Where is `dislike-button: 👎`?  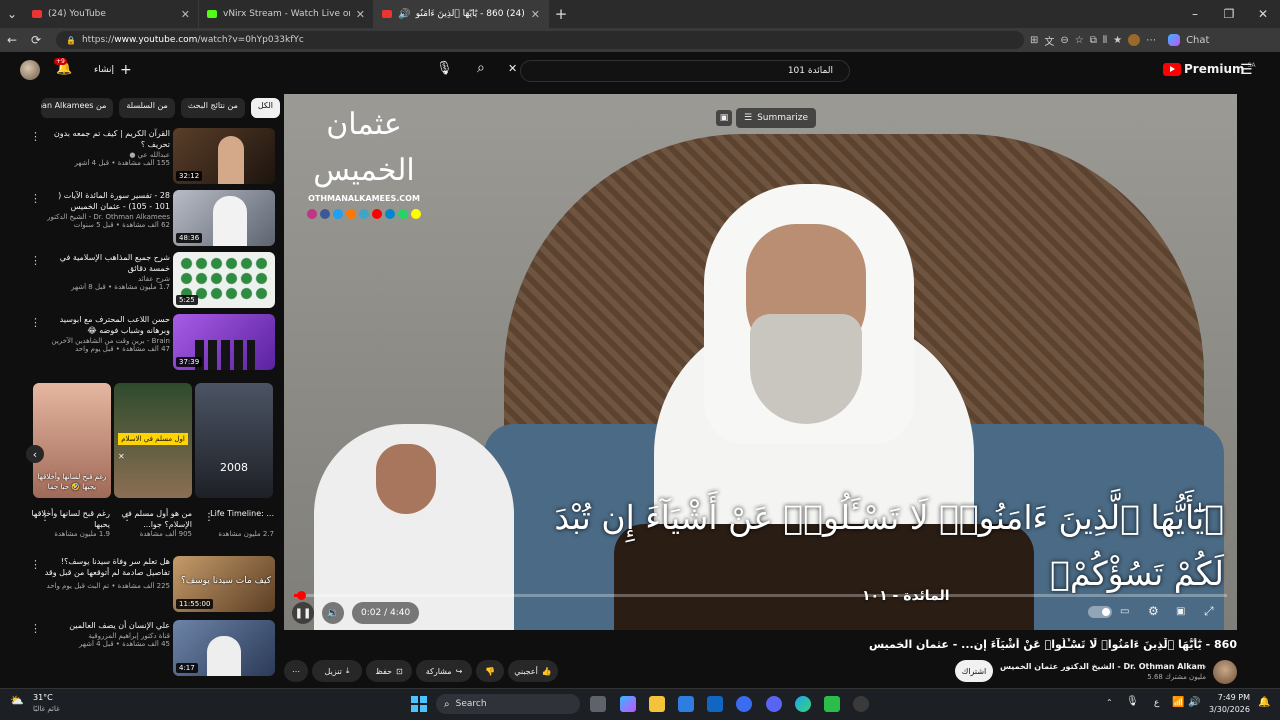 dislike-button: 👎 is located at coordinates (490, 671).